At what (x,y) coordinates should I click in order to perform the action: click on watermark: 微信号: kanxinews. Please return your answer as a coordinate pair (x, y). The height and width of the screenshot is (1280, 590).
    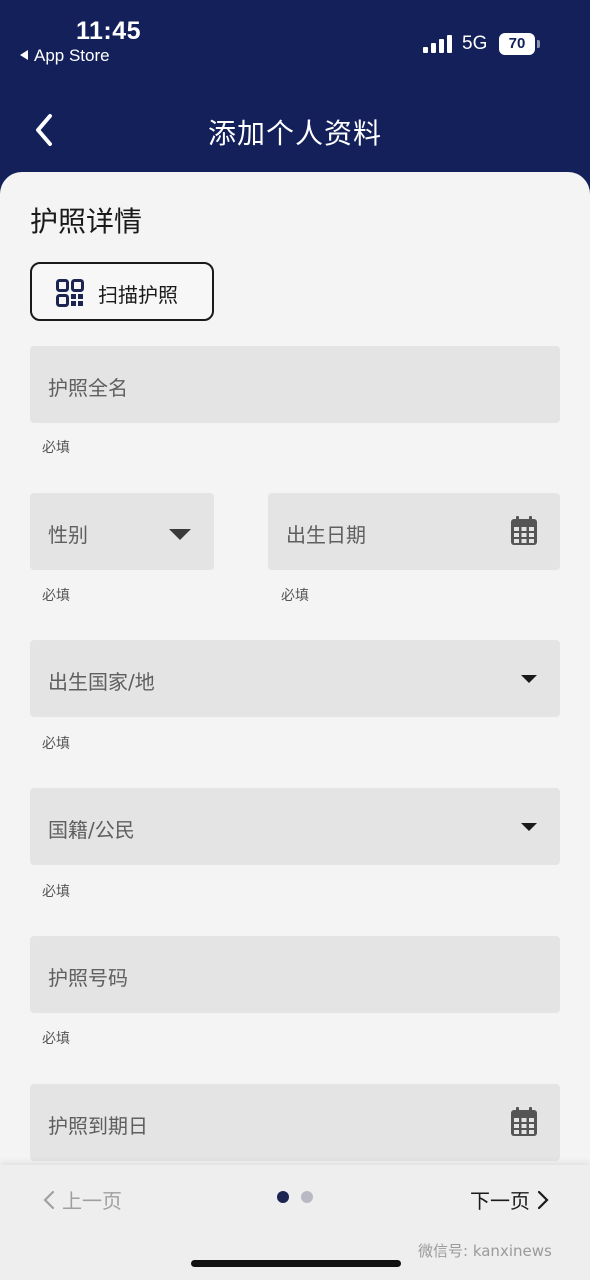
    Looking at the image, I should click on (485, 1251).